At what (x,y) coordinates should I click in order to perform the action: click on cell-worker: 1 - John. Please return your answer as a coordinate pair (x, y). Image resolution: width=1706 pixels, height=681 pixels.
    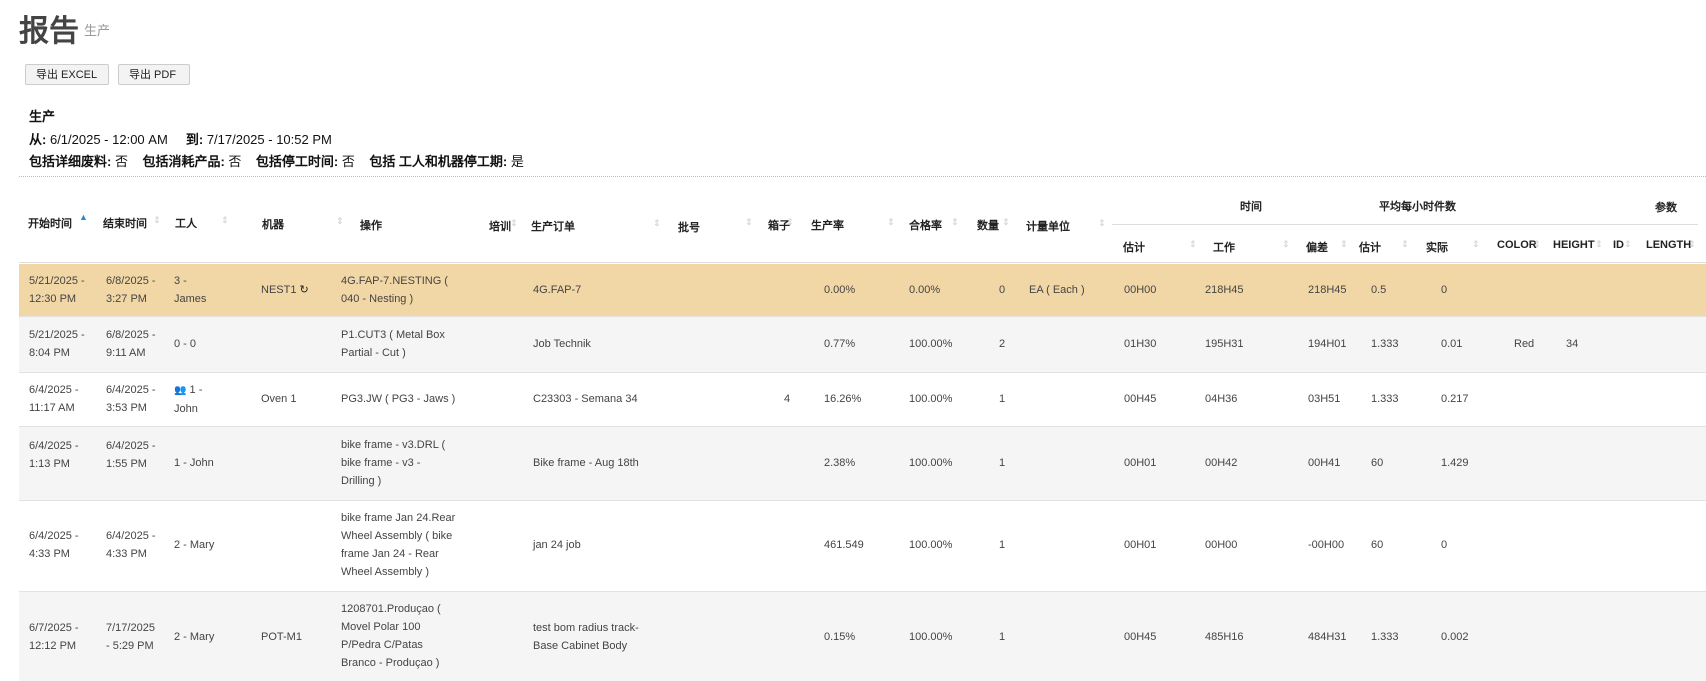
    Looking at the image, I should click on (194, 463).